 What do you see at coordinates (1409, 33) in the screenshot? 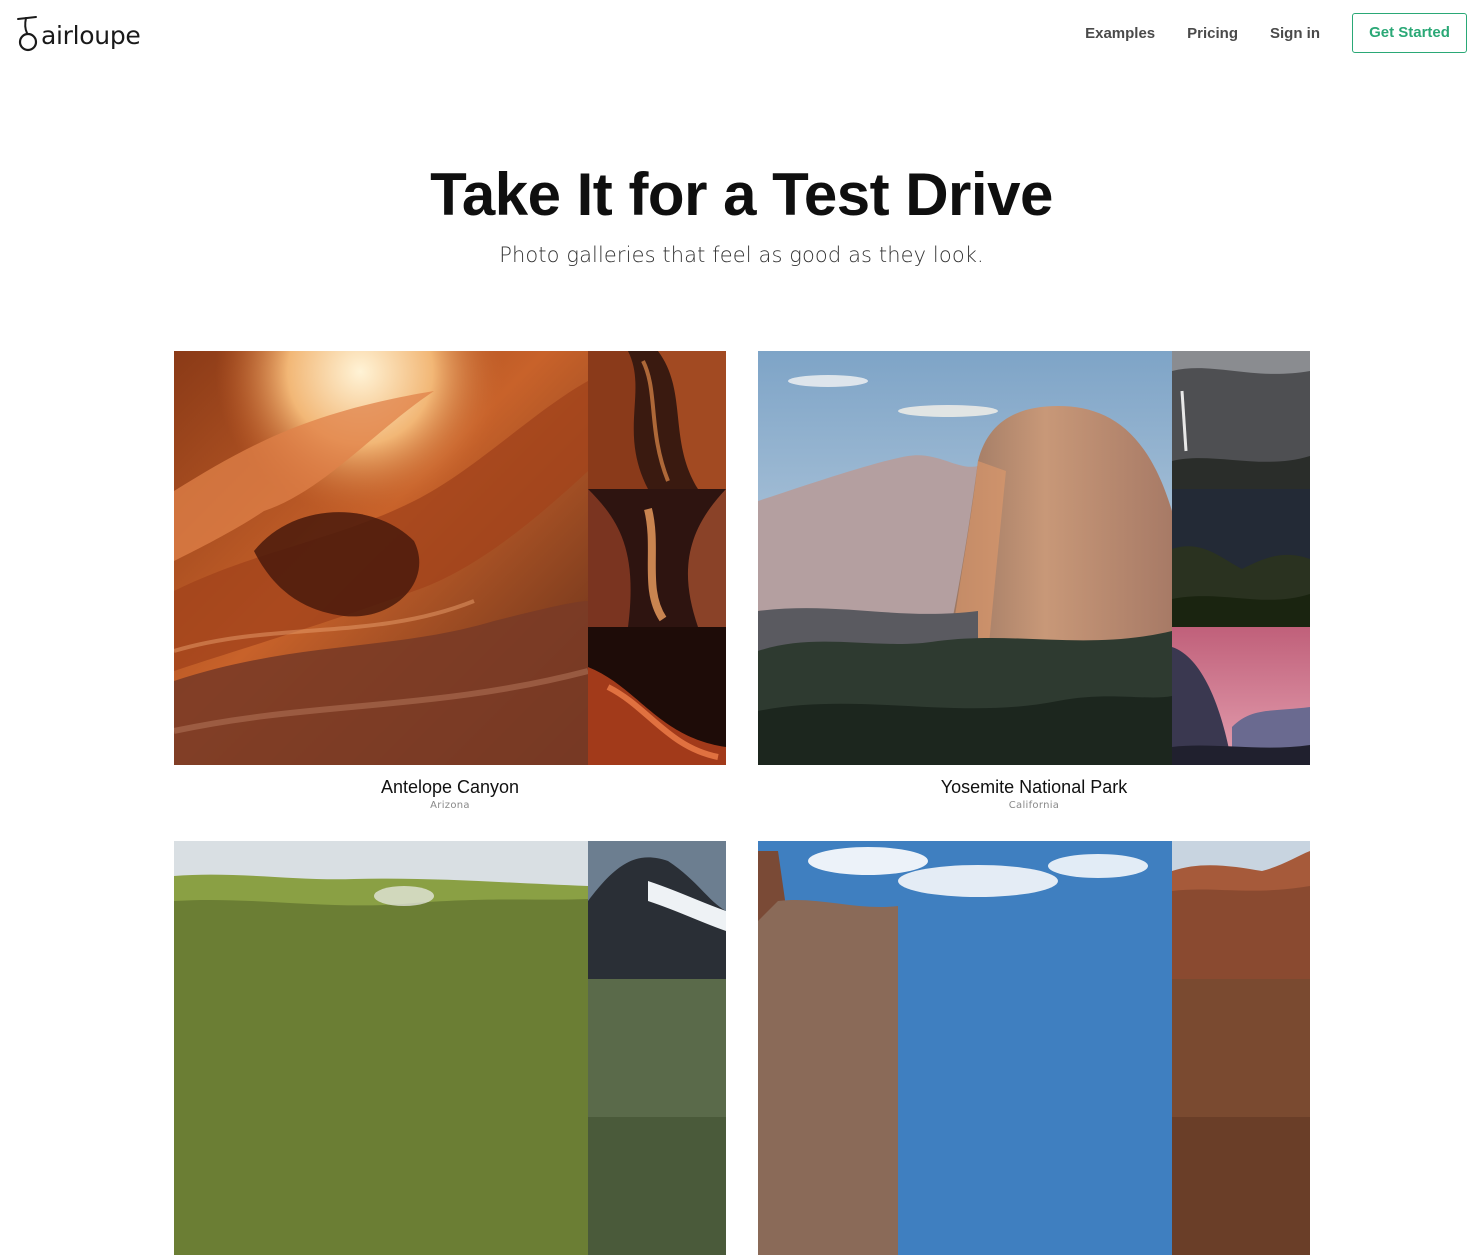
I see `get-started-button: Get Started` at bounding box center [1409, 33].